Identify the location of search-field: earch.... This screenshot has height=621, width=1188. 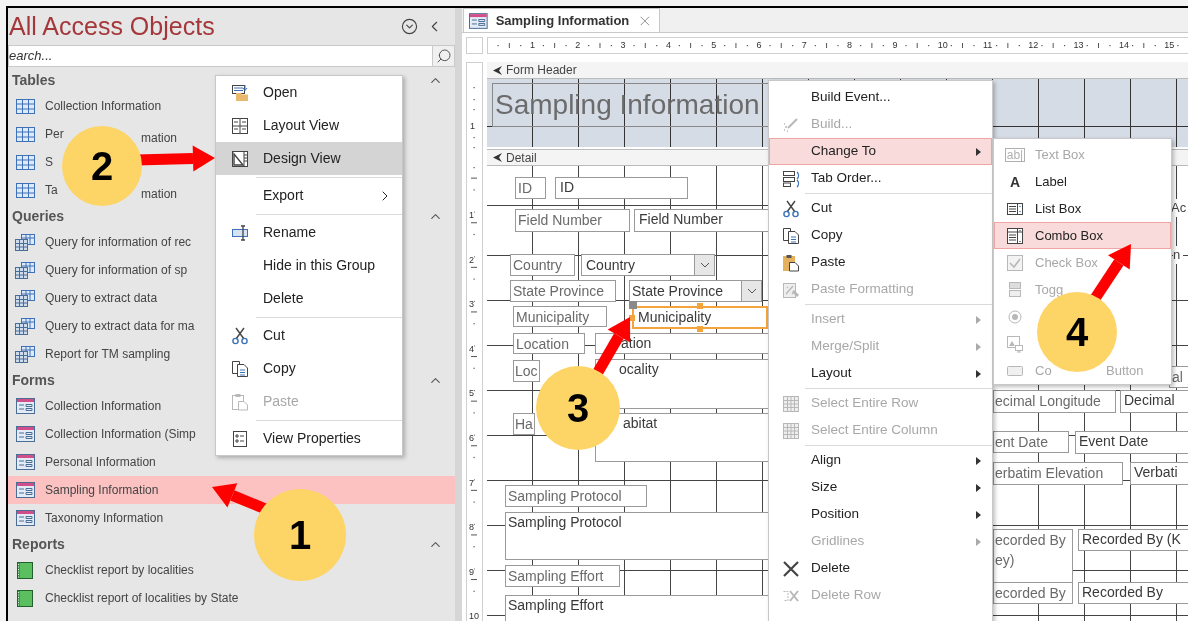
(220, 56).